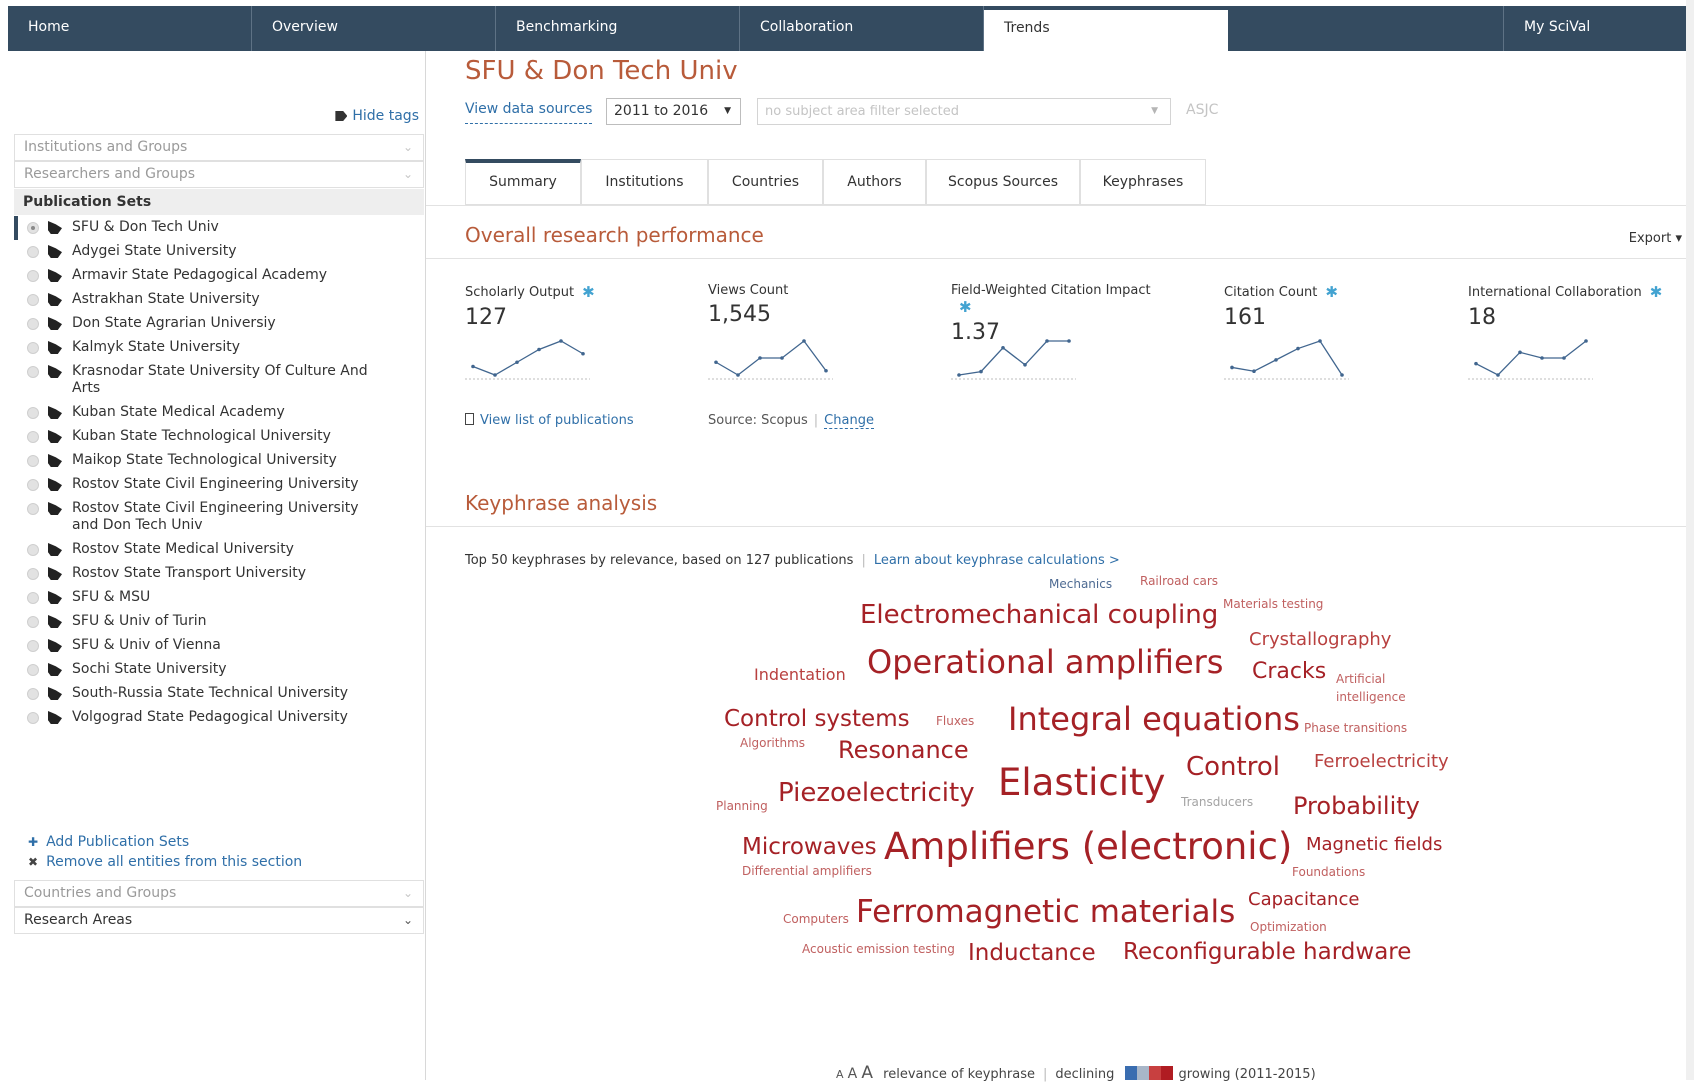 The image size is (1694, 1083). Describe the element at coordinates (219, 348) in the screenshot. I see `publication-set-item: Kalmyk State University` at that location.